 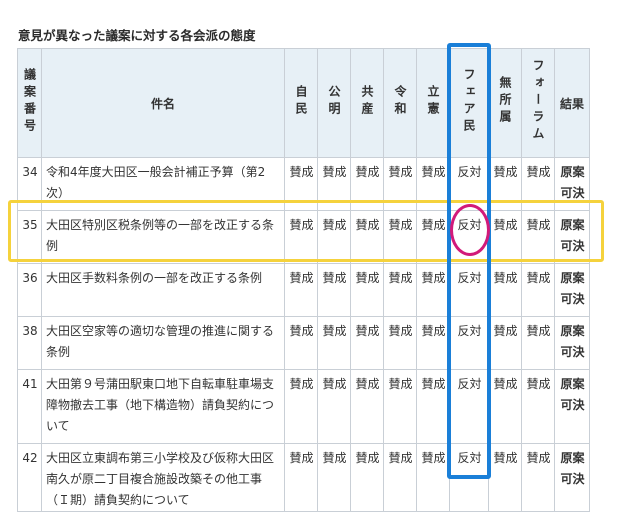 I want to click on header-result: 結果, so click(x=572, y=103).